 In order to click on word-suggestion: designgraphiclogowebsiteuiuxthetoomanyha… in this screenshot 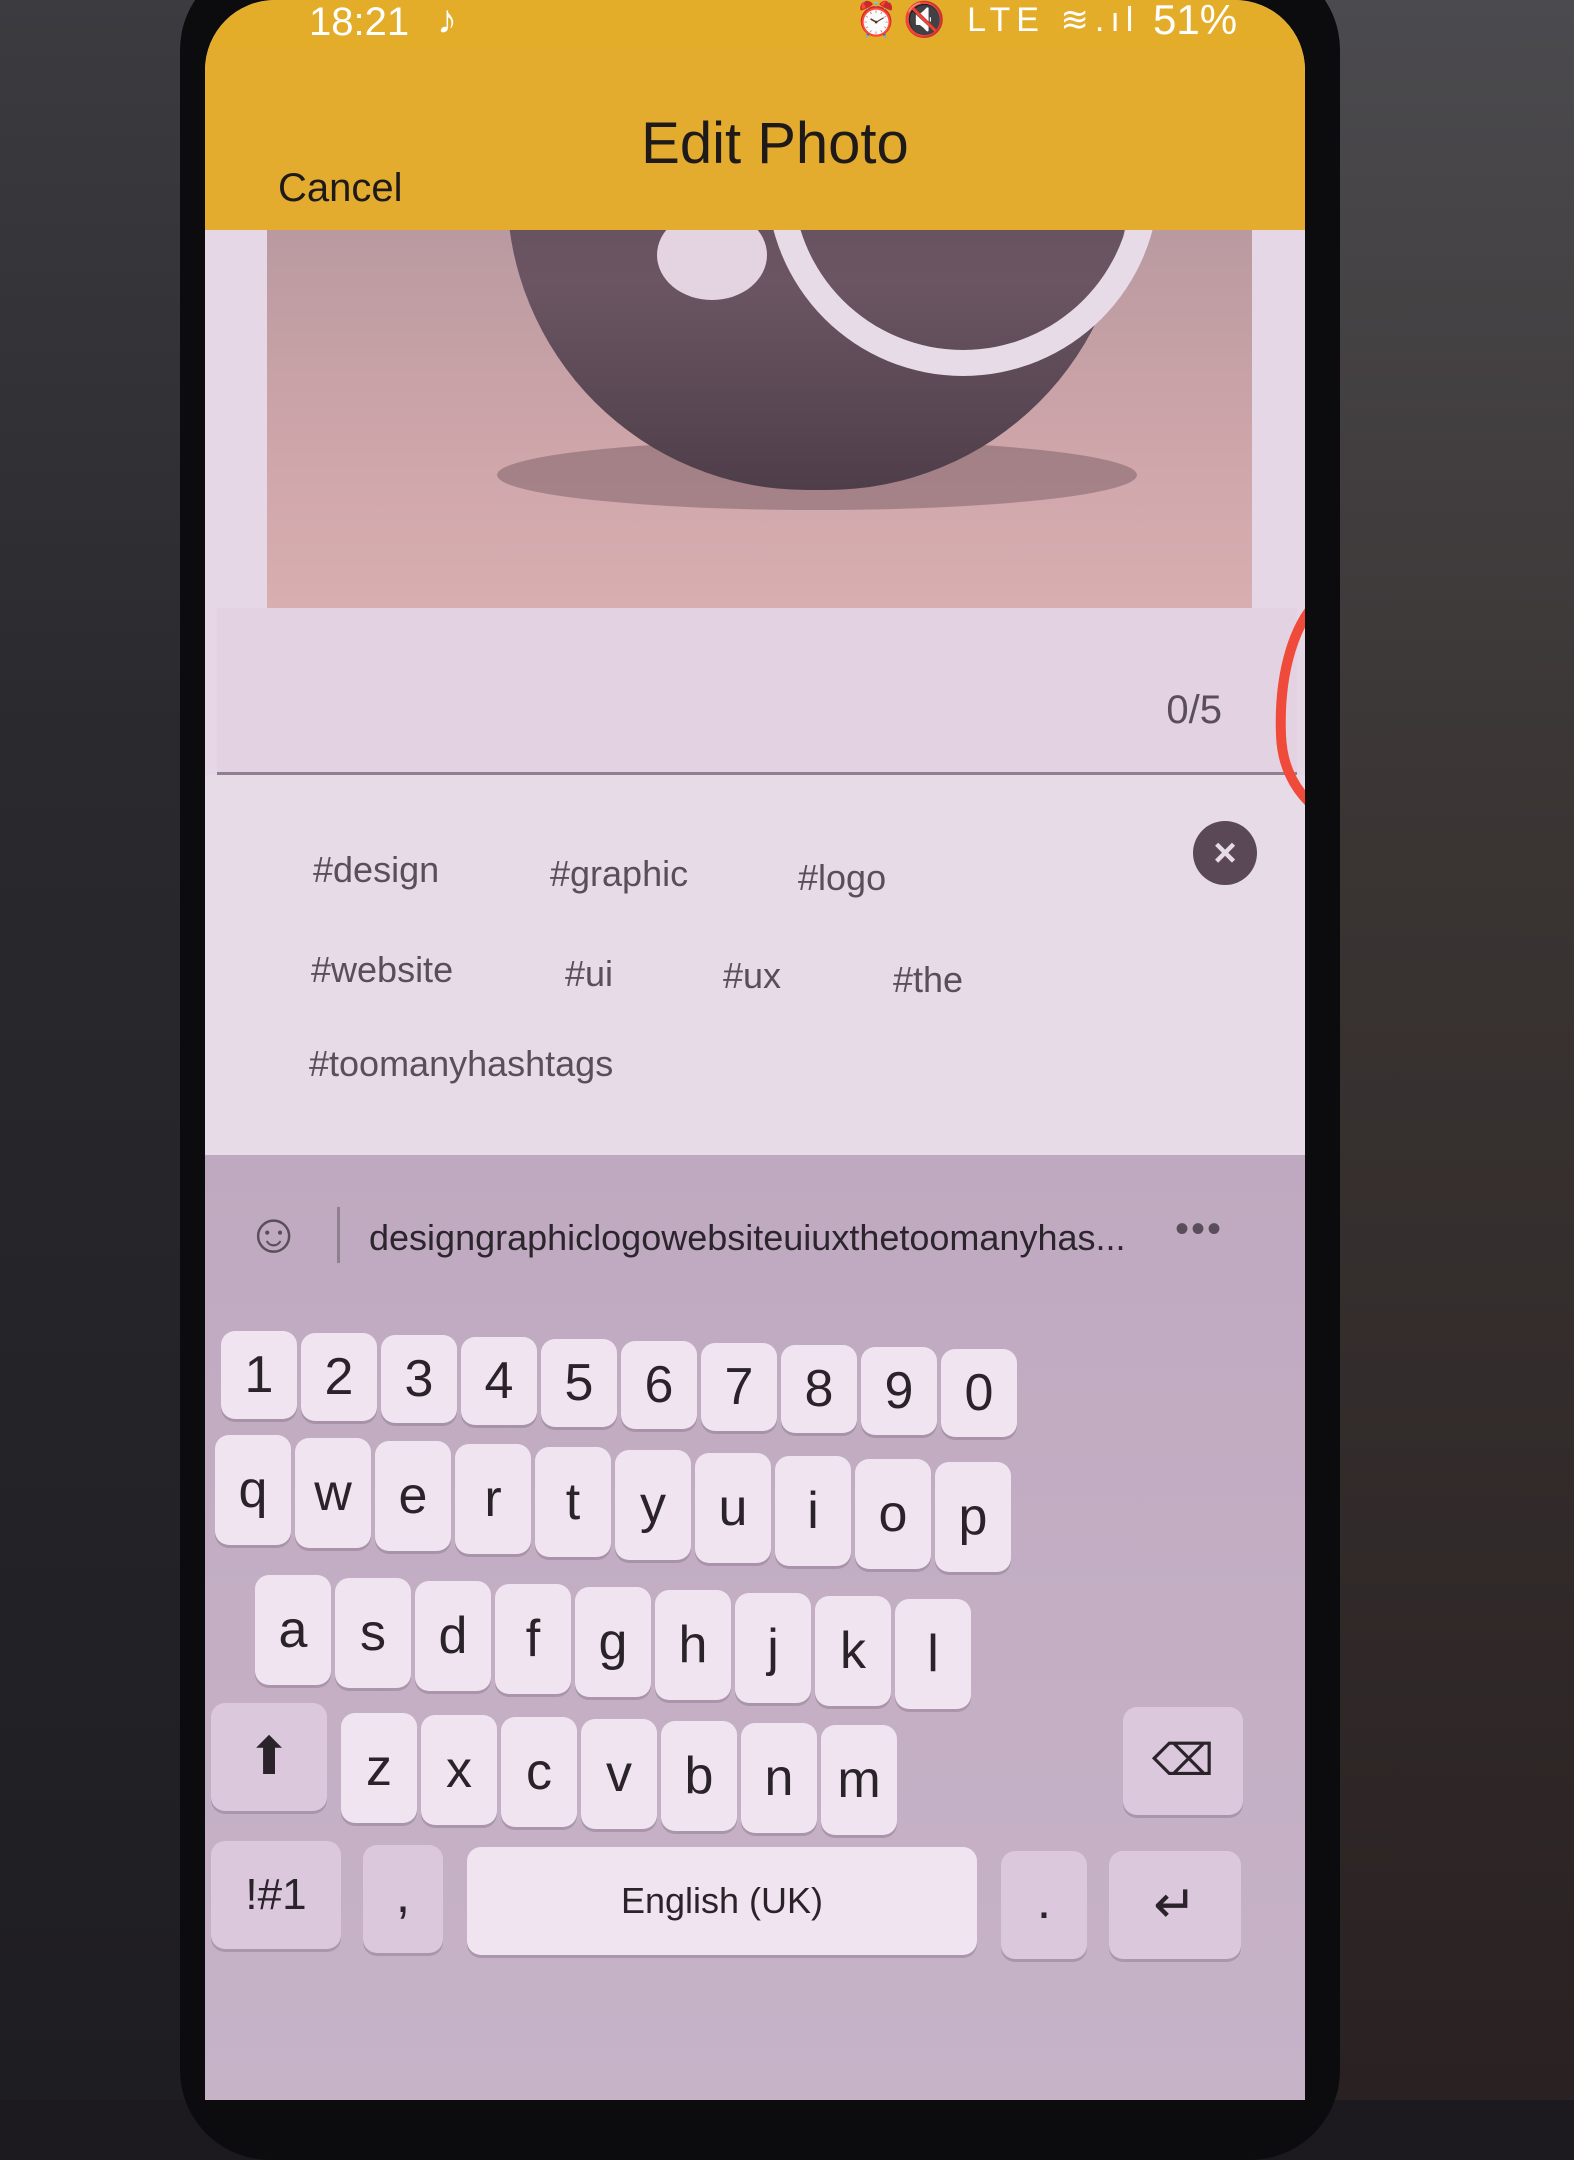, I will do `click(747, 1238)`.